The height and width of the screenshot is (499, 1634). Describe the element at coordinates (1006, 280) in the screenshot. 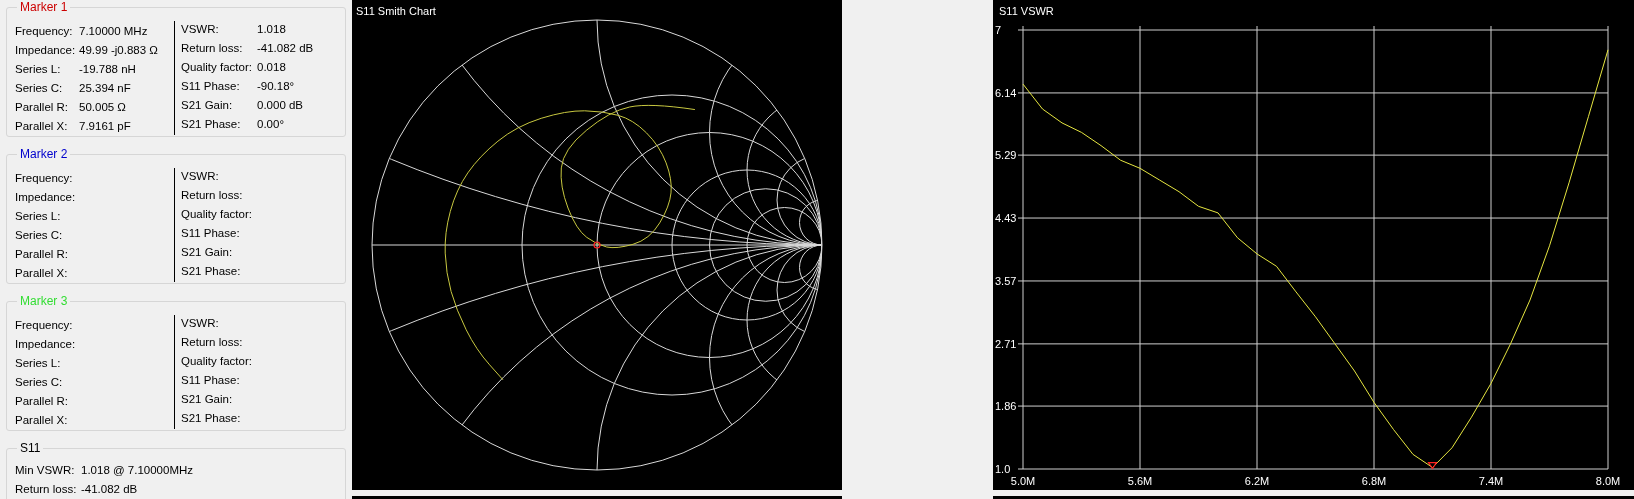

I see `axis-label: 3.57` at that location.